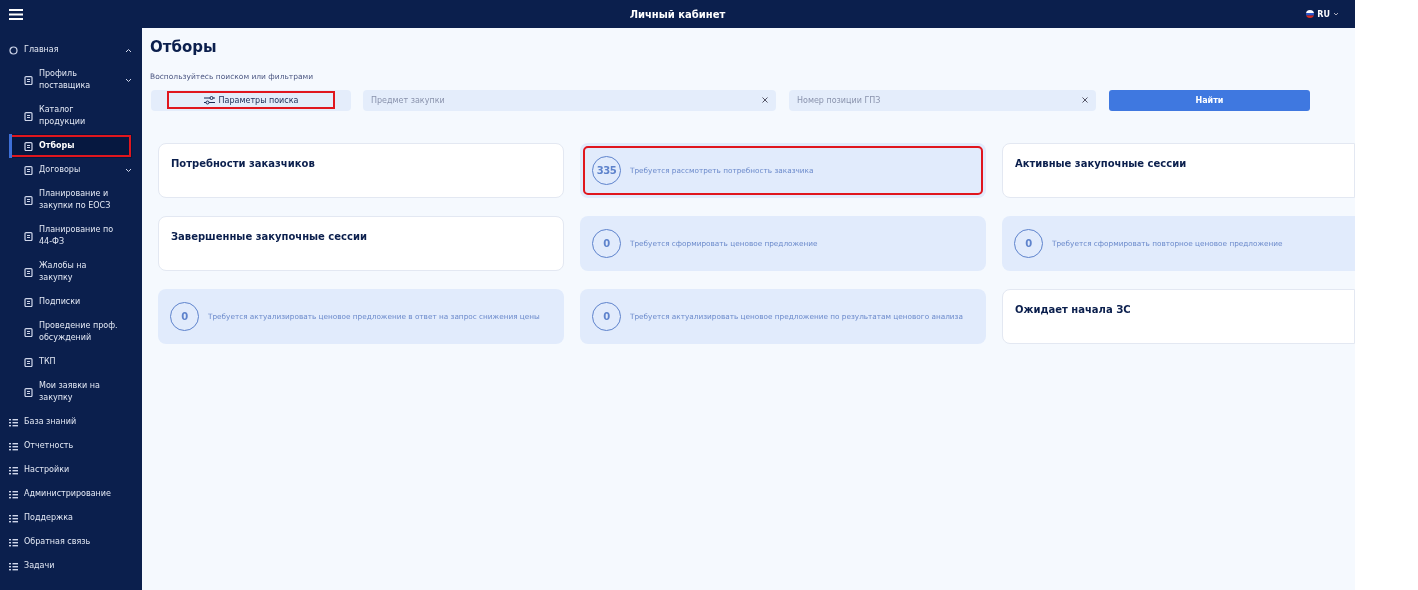 This screenshot has height=590, width=1418. What do you see at coordinates (16, 14) in the screenshot?
I see `menu-icon` at bounding box center [16, 14].